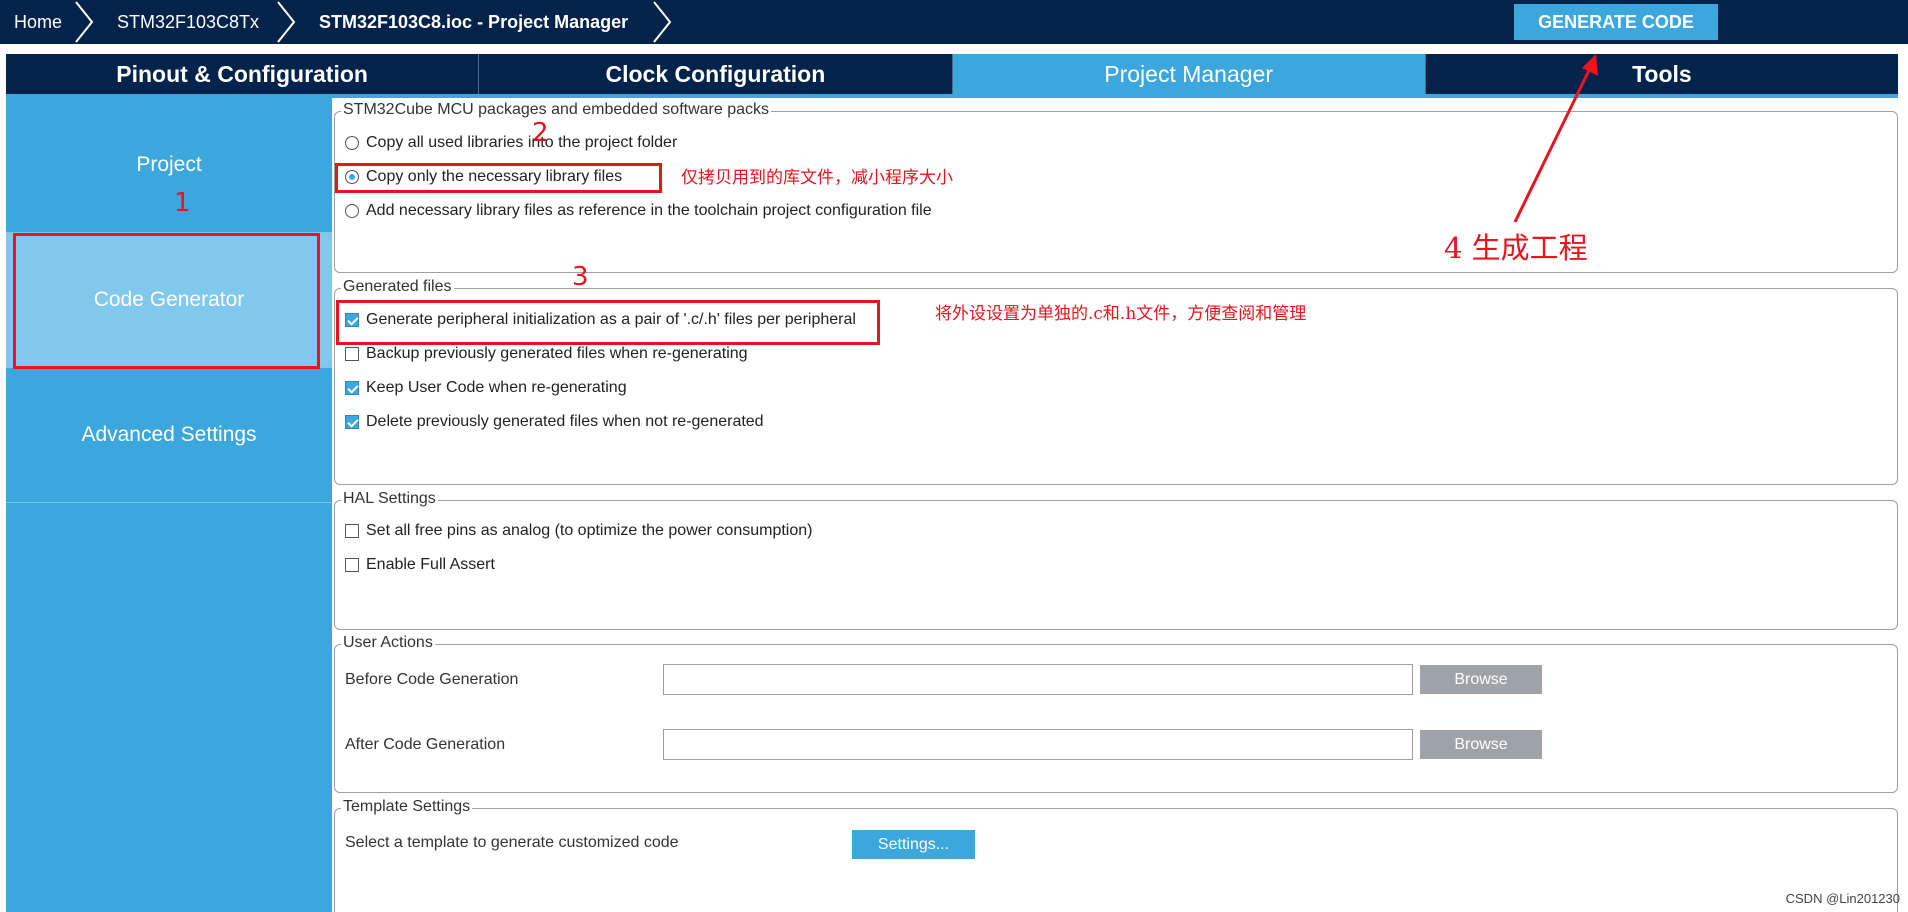 This screenshot has height=912, width=1908. What do you see at coordinates (1481, 679) in the screenshot?
I see `before-browse-button: Browse` at bounding box center [1481, 679].